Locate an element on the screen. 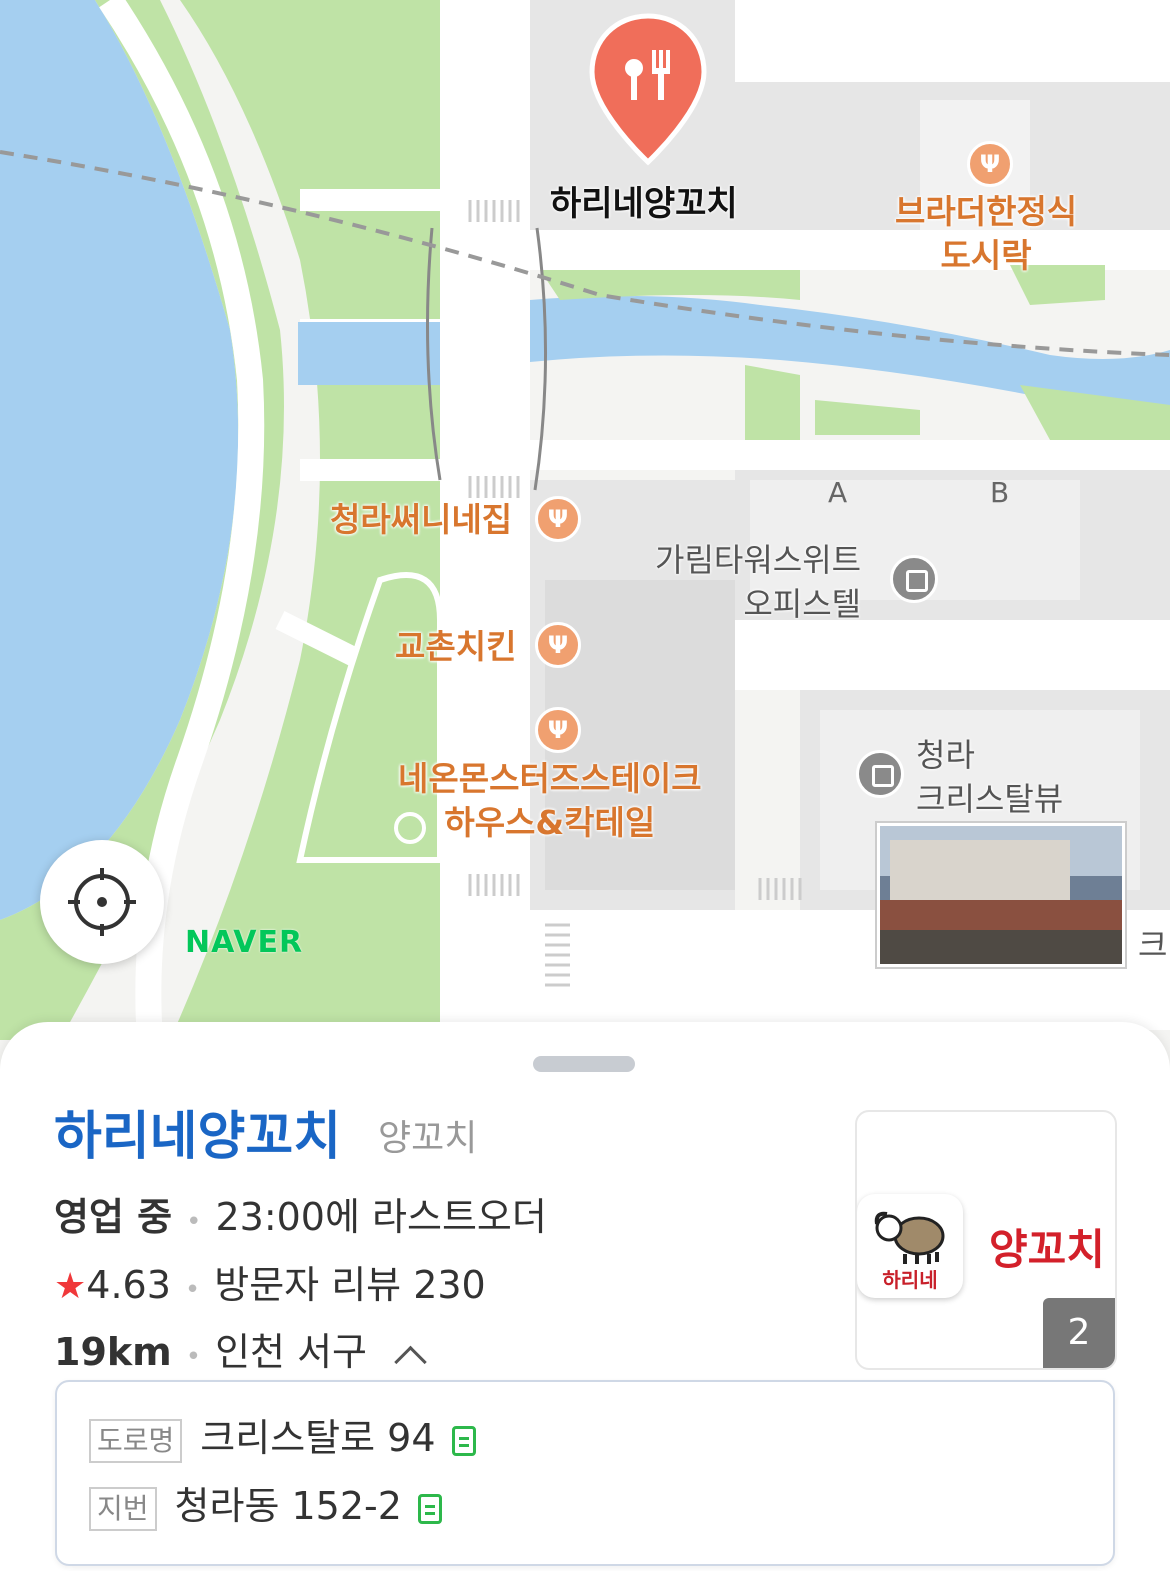 The height and width of the screenshot is (1571, 1170). building-label: 가림타워스위트 오피스텔 is located at coordinates (758, 582).